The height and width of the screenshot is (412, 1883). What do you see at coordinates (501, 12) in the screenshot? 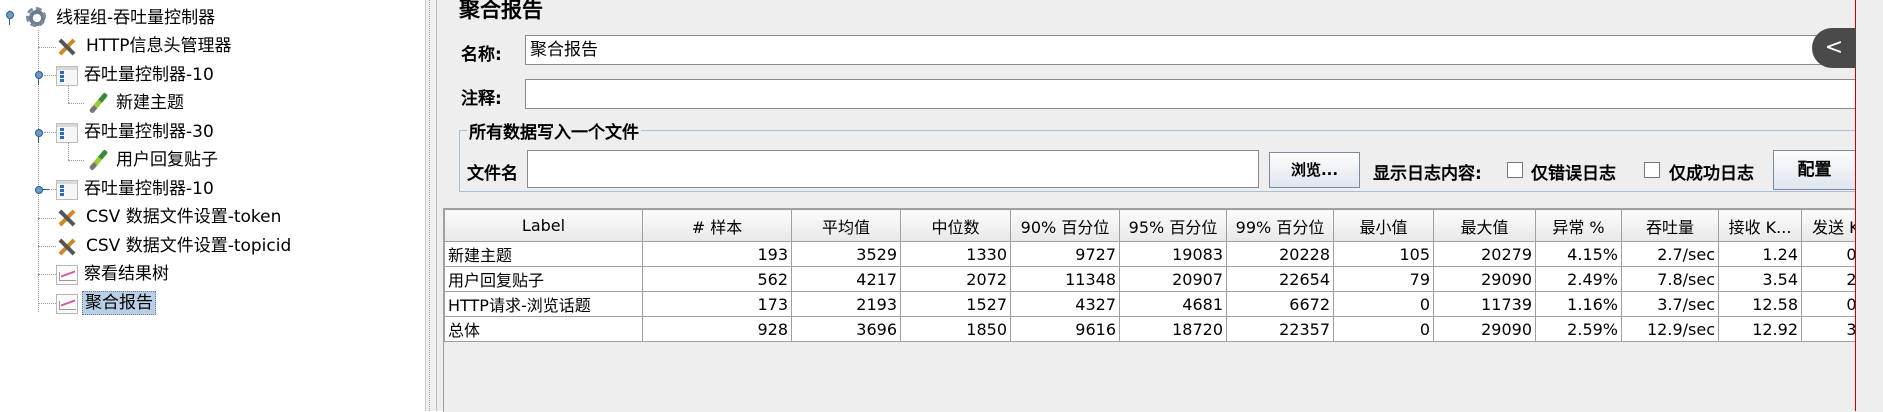
I see `panel-title: 聚合报告` at bounding box center [501, 12].